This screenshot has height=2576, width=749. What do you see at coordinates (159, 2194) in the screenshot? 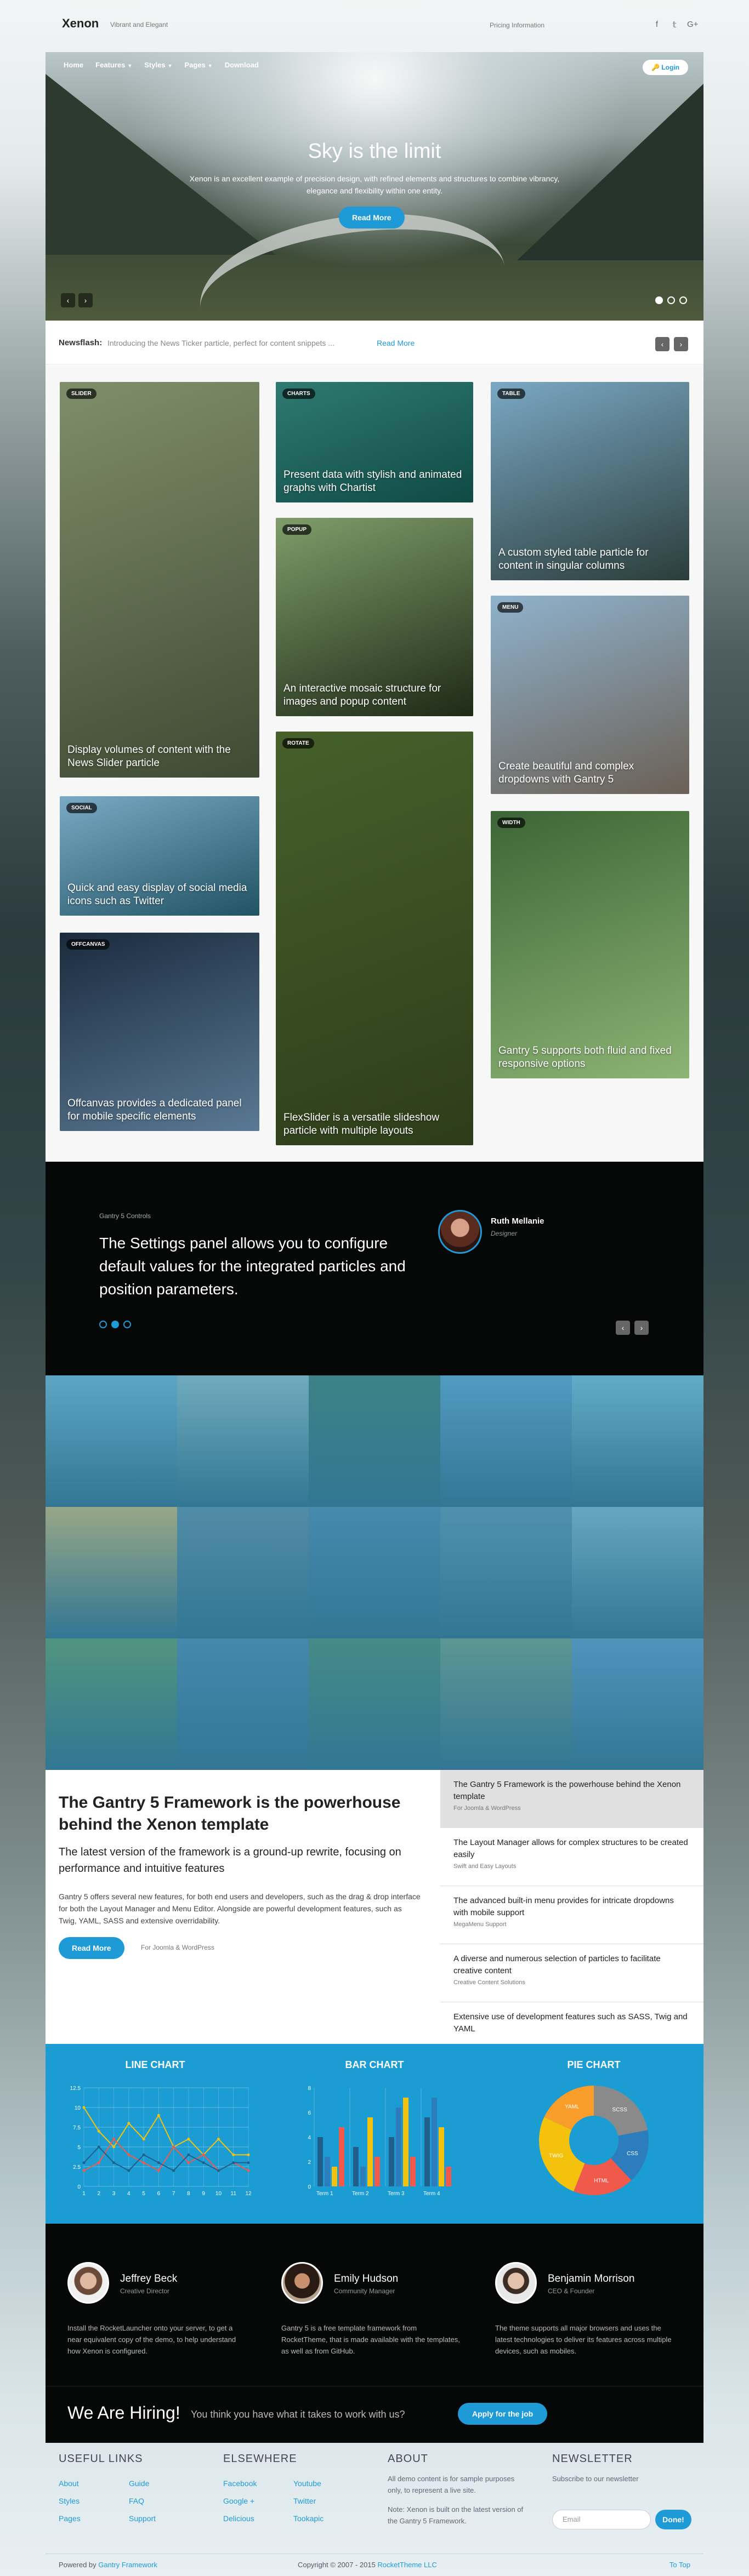
I see `x-tick-label: 6` at bounding box center [159, 2194].